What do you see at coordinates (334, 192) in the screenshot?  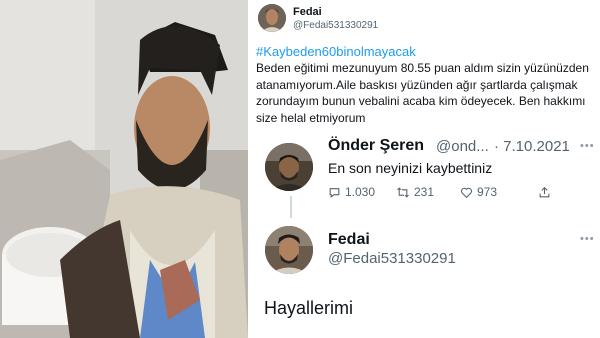 I see `reply-icon` at bounding box center [334, 192].